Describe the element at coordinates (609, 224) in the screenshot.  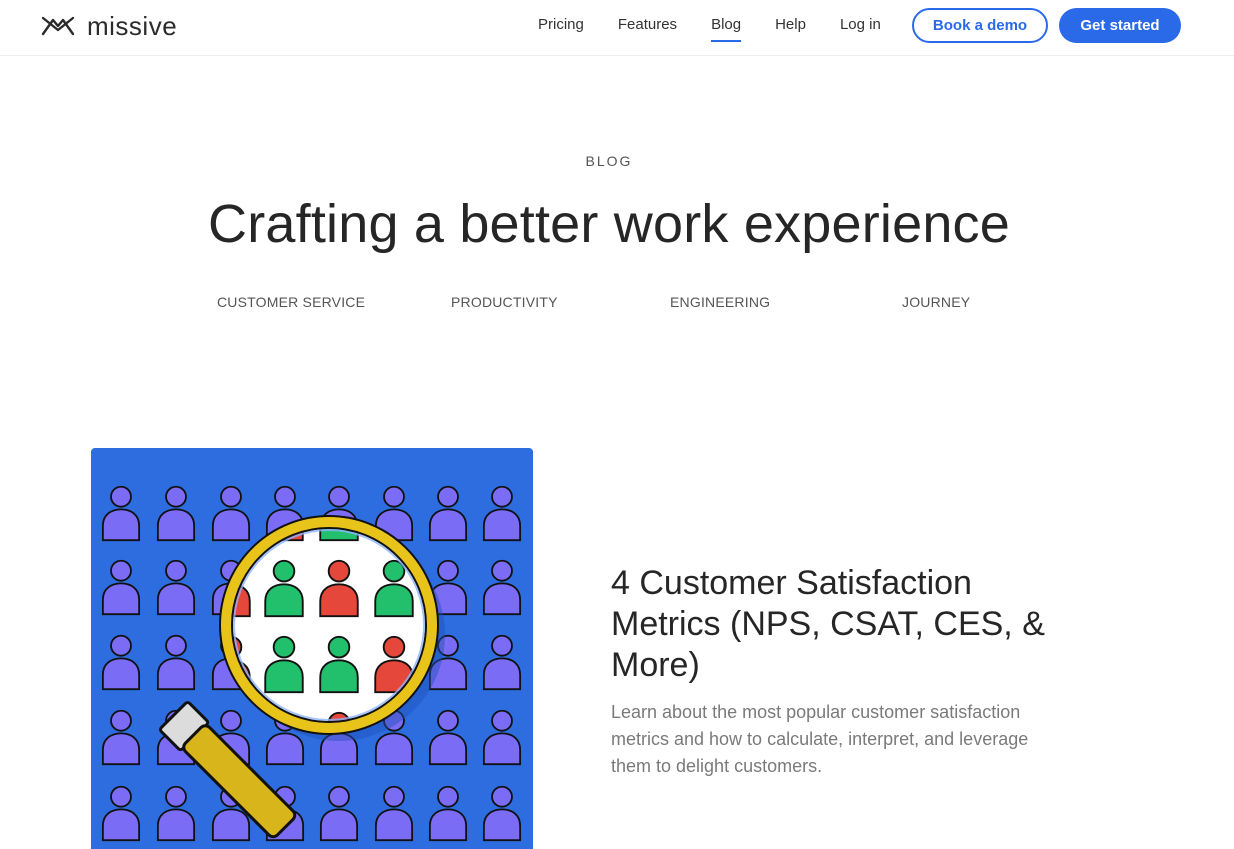
I see `page-title: Crafting a better work experience` at that location.